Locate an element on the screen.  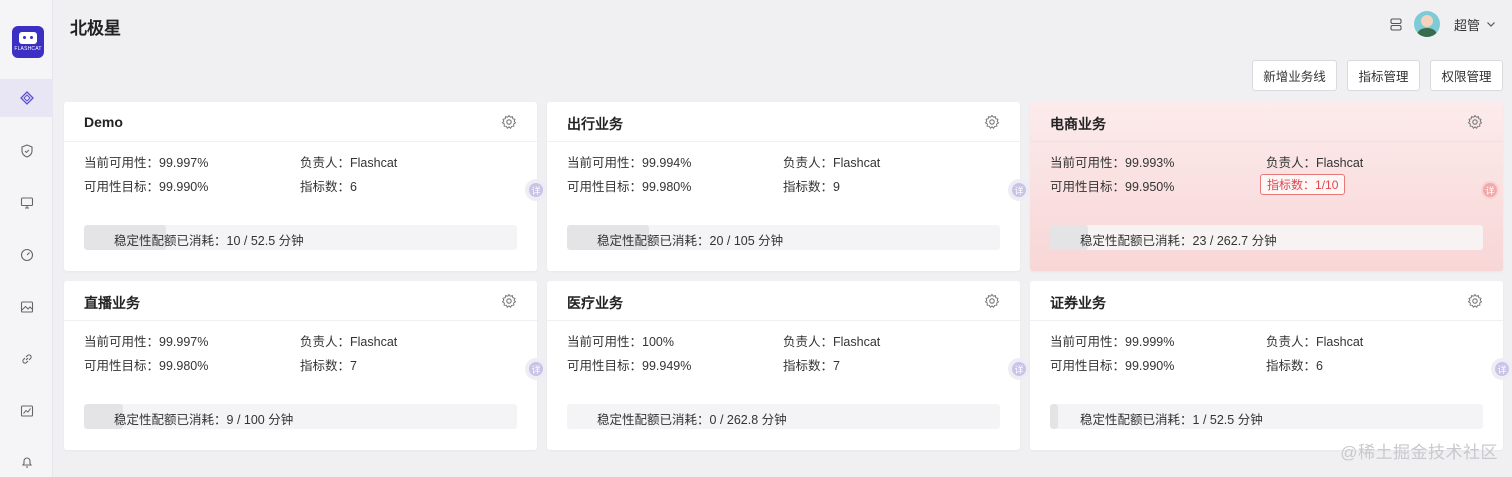
budget-value: 1 / 52.5 分钟 is located at coordinates (1227, 420).